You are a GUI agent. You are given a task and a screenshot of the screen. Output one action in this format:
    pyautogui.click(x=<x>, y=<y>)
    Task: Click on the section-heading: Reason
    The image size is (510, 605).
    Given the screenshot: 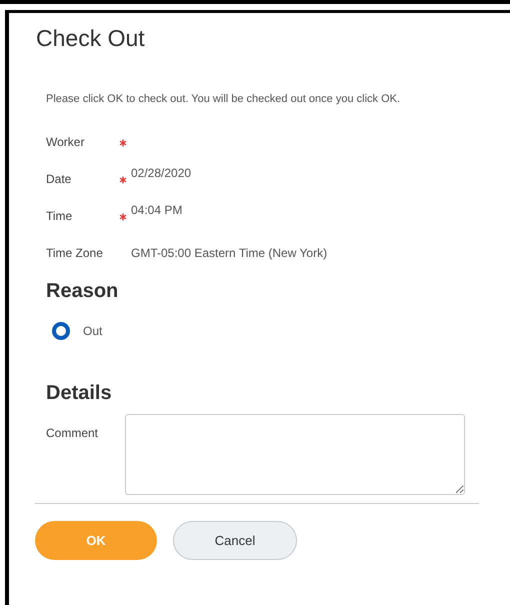 What is the action you would take?
    pyautogui.click(x=83, y=291)
    